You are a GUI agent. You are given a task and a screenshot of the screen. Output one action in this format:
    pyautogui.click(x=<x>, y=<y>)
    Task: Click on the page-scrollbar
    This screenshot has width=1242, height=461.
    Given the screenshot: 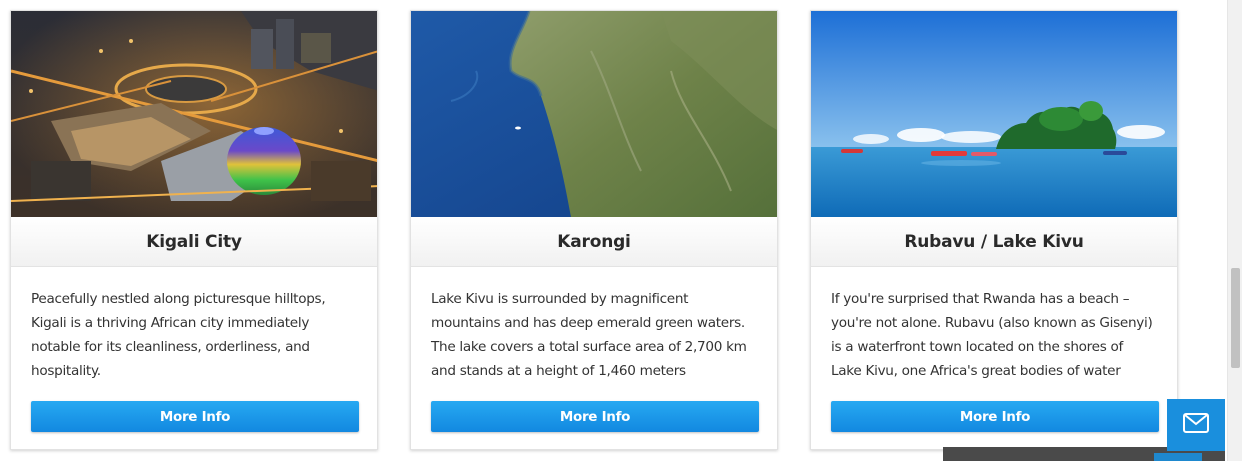 What is the action you would take?
    pyautogui.click(x=1234, y=230)
    